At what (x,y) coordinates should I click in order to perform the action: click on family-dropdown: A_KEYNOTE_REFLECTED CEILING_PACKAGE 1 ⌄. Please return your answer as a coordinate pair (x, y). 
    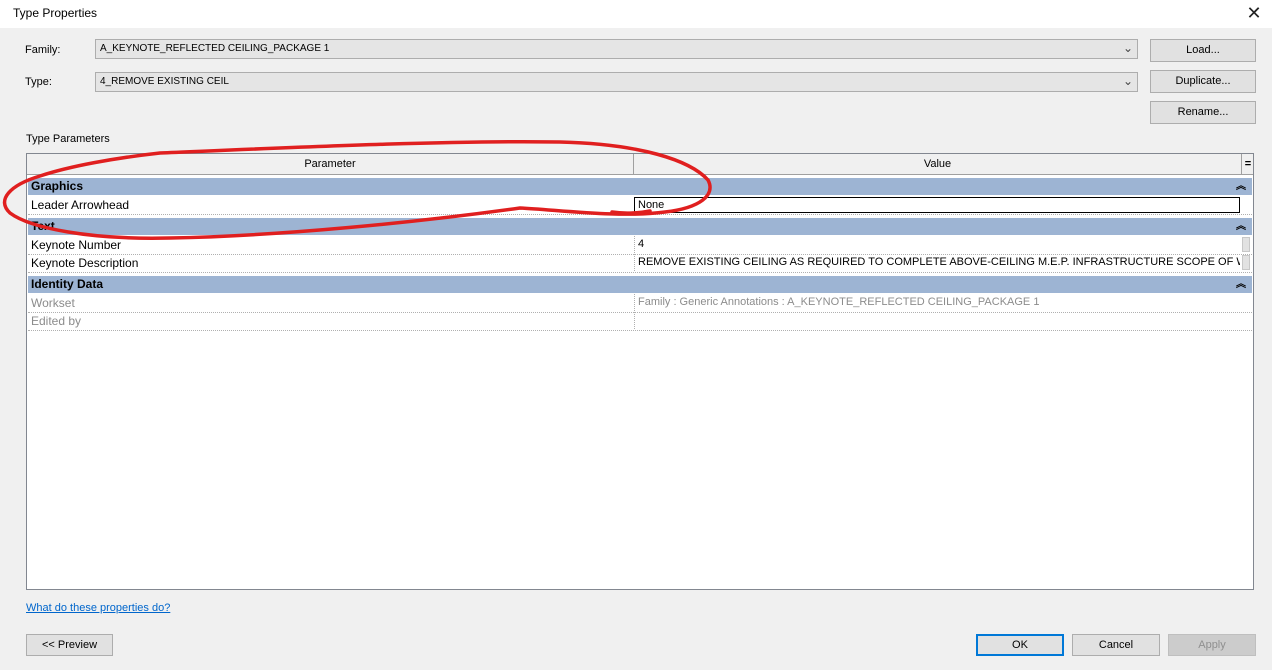
    Looking at the image, I should click on (616, 49).